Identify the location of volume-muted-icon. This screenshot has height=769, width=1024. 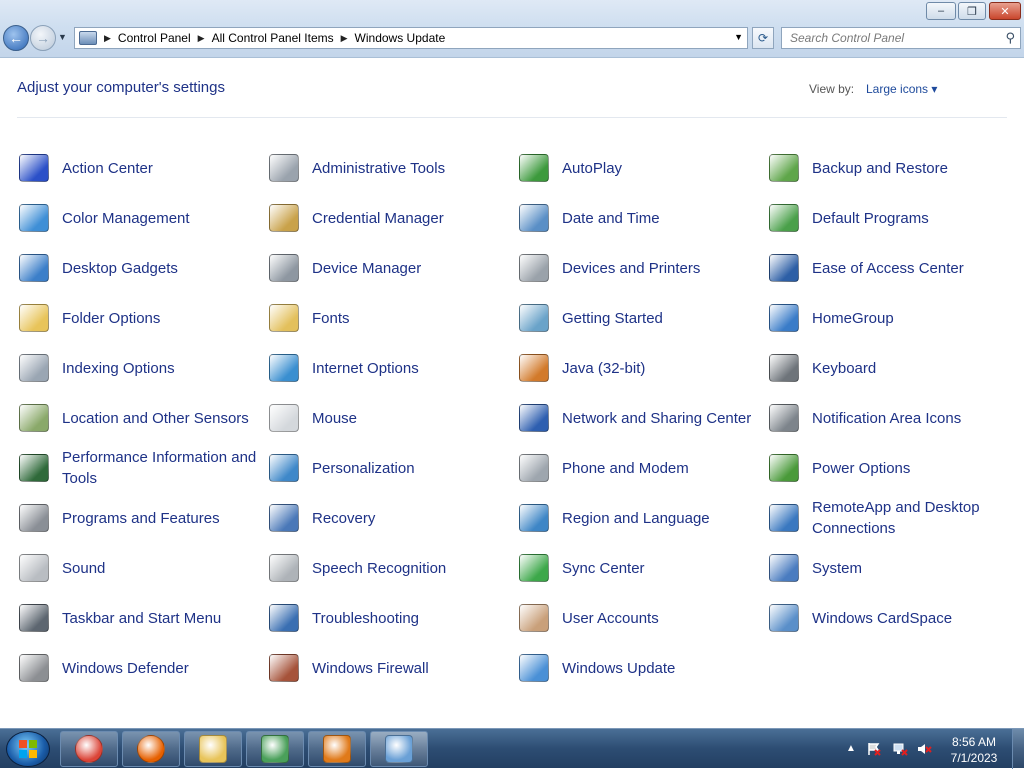
(924, 749).